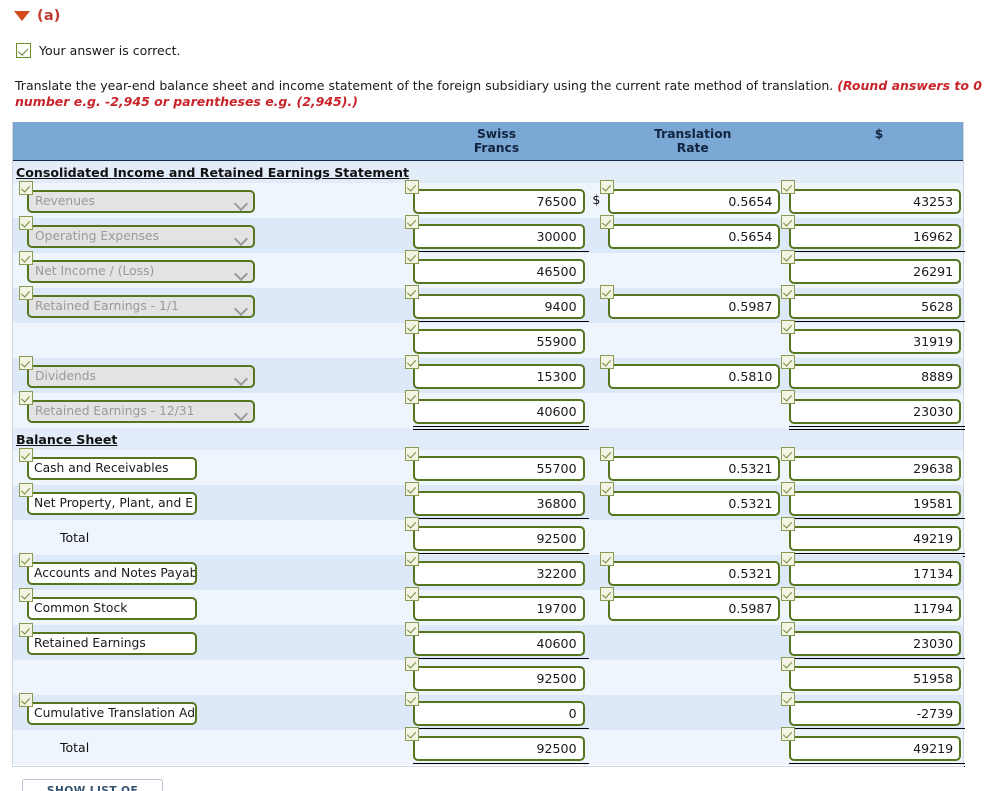 The image size is (984, 791). What do you see at coordinates (875, 376) in the screenshot?
I see `dollars-input: 8889` at bounding box center [875, 376].